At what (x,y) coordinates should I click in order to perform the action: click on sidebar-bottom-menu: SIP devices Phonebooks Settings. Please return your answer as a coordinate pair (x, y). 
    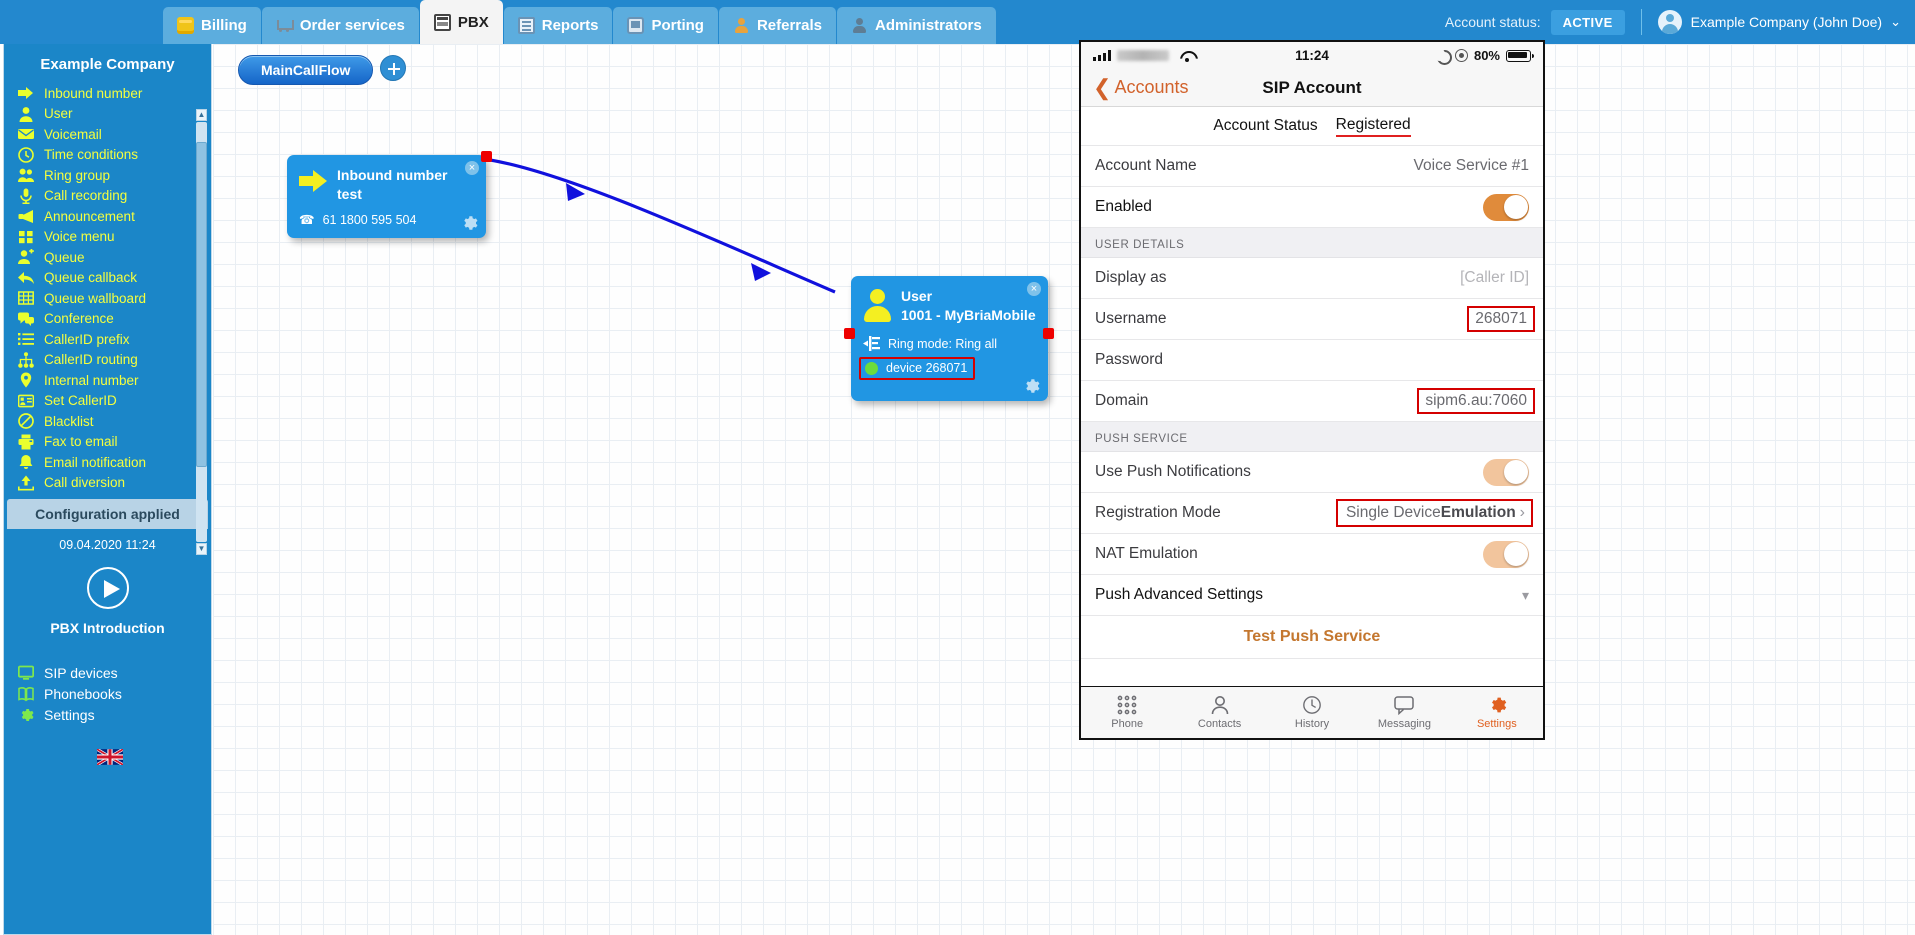
    Looking at the image, I should click on (107, 693).